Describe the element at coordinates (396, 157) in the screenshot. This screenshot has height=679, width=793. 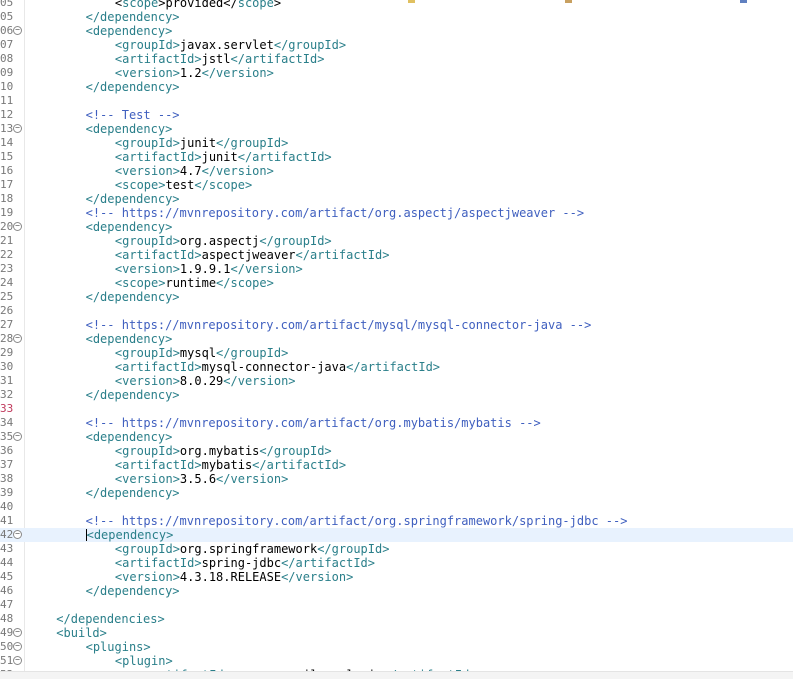
I see `code-line: 15 <artifactId>junit</artifactId>` at that location.